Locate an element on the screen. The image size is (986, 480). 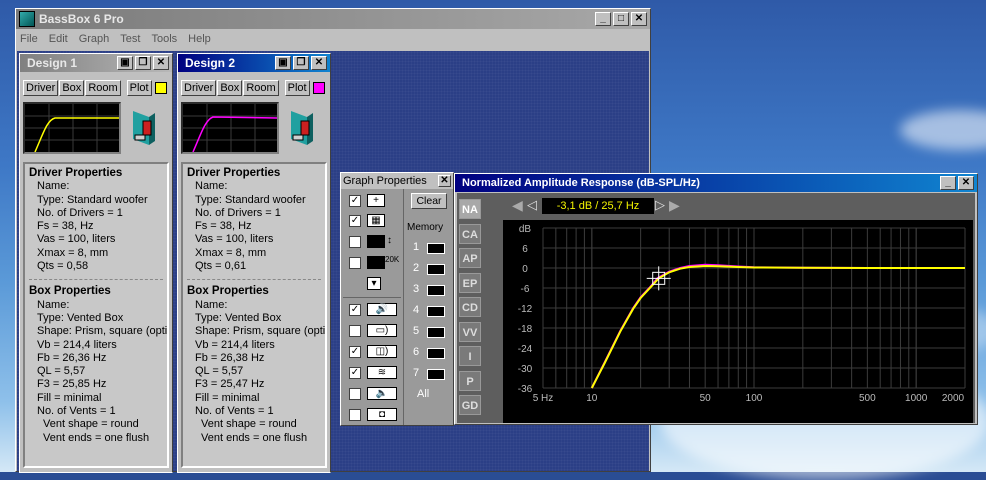
menu-test: Test is located at coordinates (130, 39).